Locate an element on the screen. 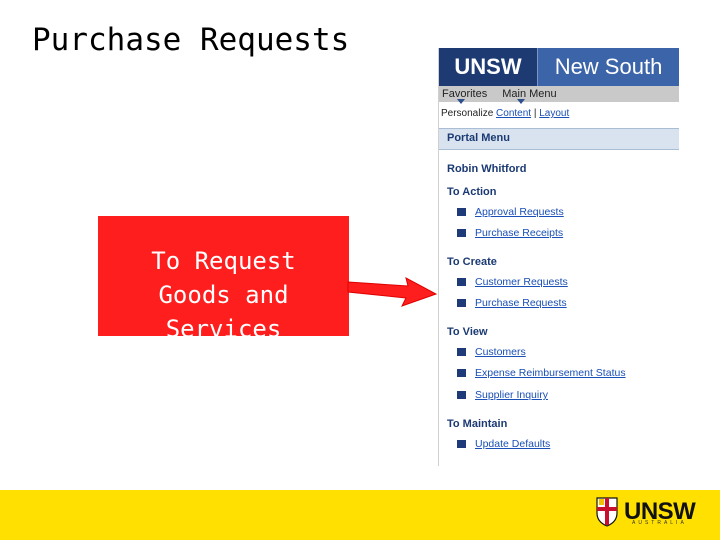 Image resolution: width=720 pixels, height=540 pixels. section-heading-to-maintain: To Maintain is located at coordinates (477, 424).